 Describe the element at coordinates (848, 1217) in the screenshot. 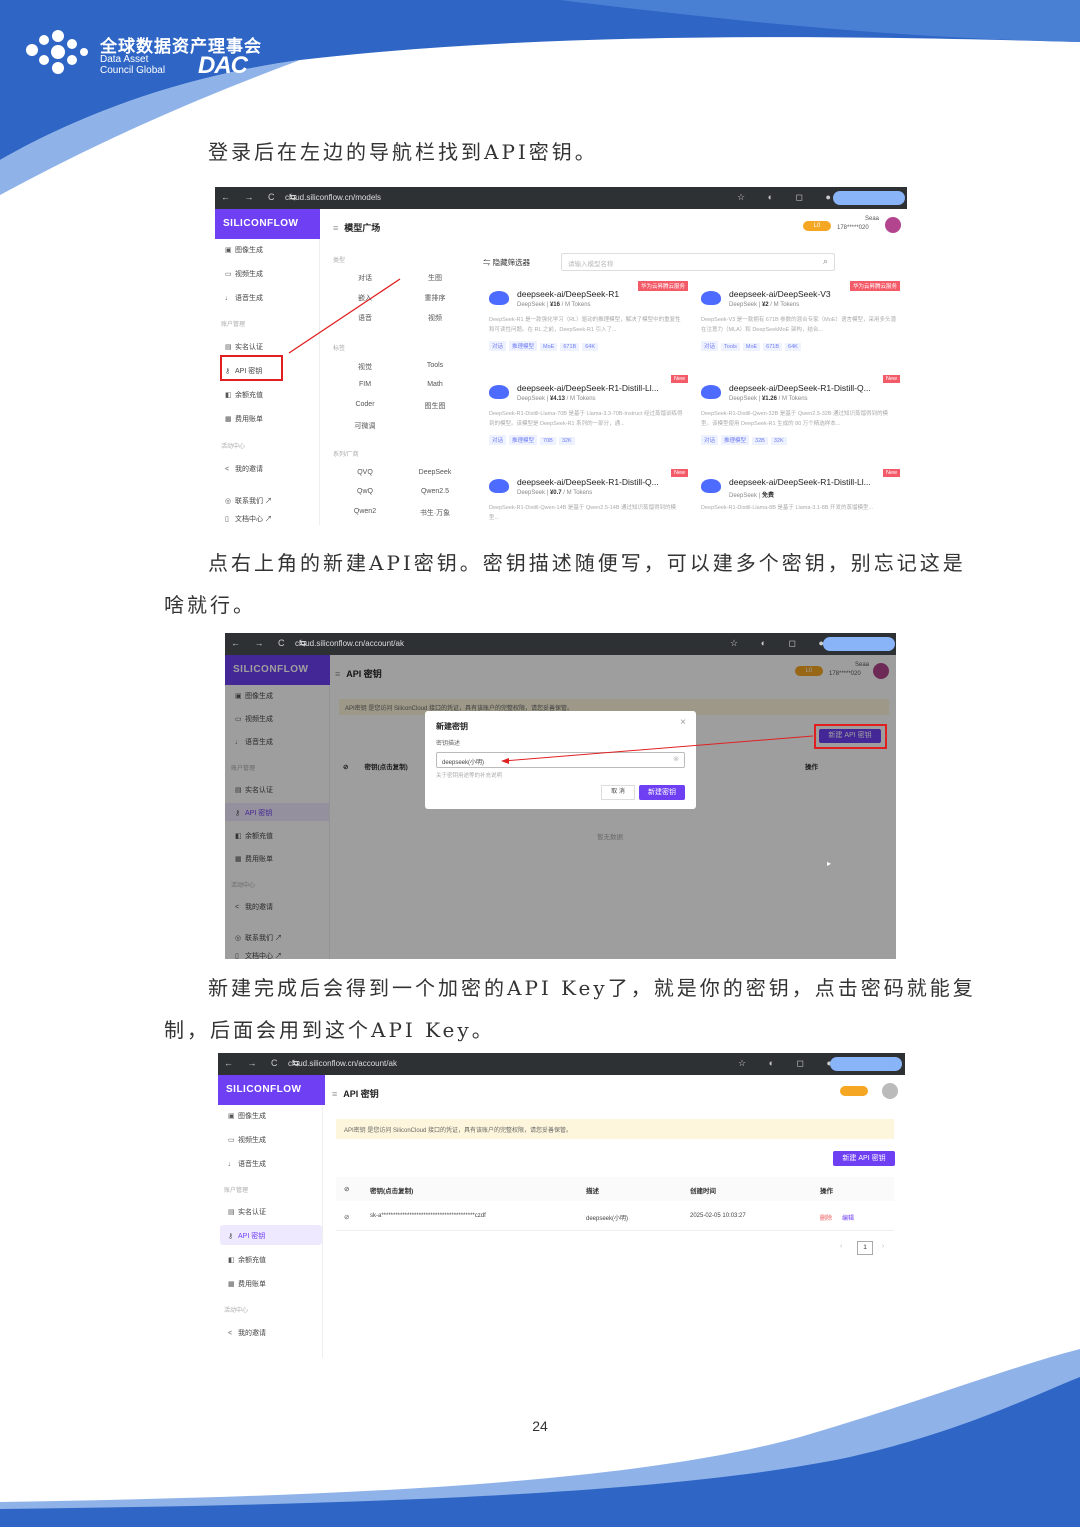

I see `edit-link: 编辑` at that location.